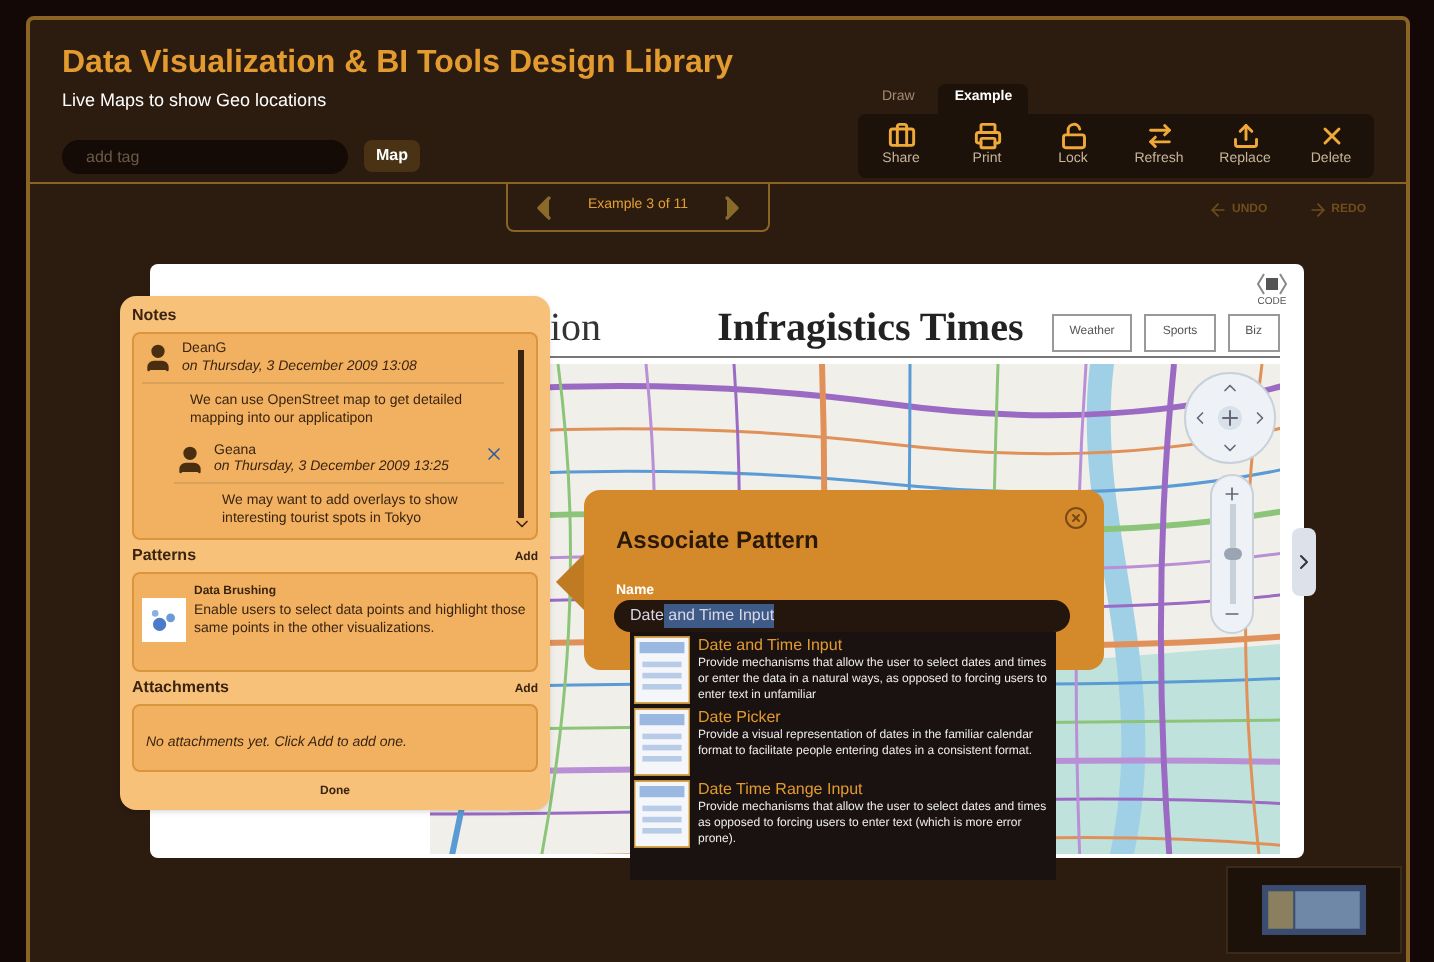 The image size is (1434, 962). What do you see at coordinates (987, 135) in the screenshot?
I see `printer-icon` at bounding box center [987, 135].